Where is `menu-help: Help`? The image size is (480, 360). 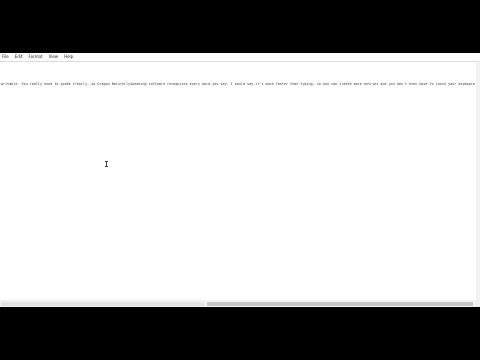 menu-help: Help is located at coordinates (68, 57).